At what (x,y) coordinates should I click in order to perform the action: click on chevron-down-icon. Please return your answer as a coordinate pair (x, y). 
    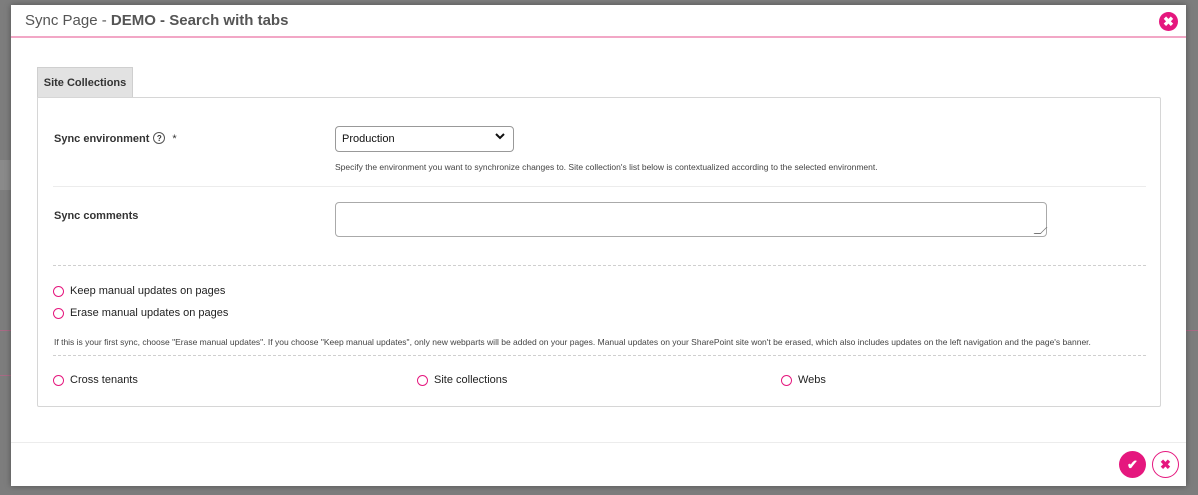
    Looking at the image, I should click on (500, 137).